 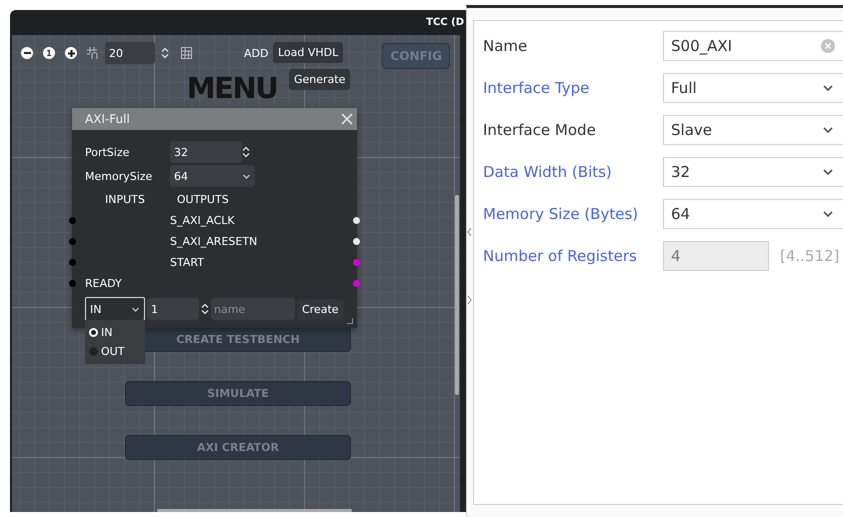 I want to click on column-header: OUTPUTS, so click(x=202, y=199).